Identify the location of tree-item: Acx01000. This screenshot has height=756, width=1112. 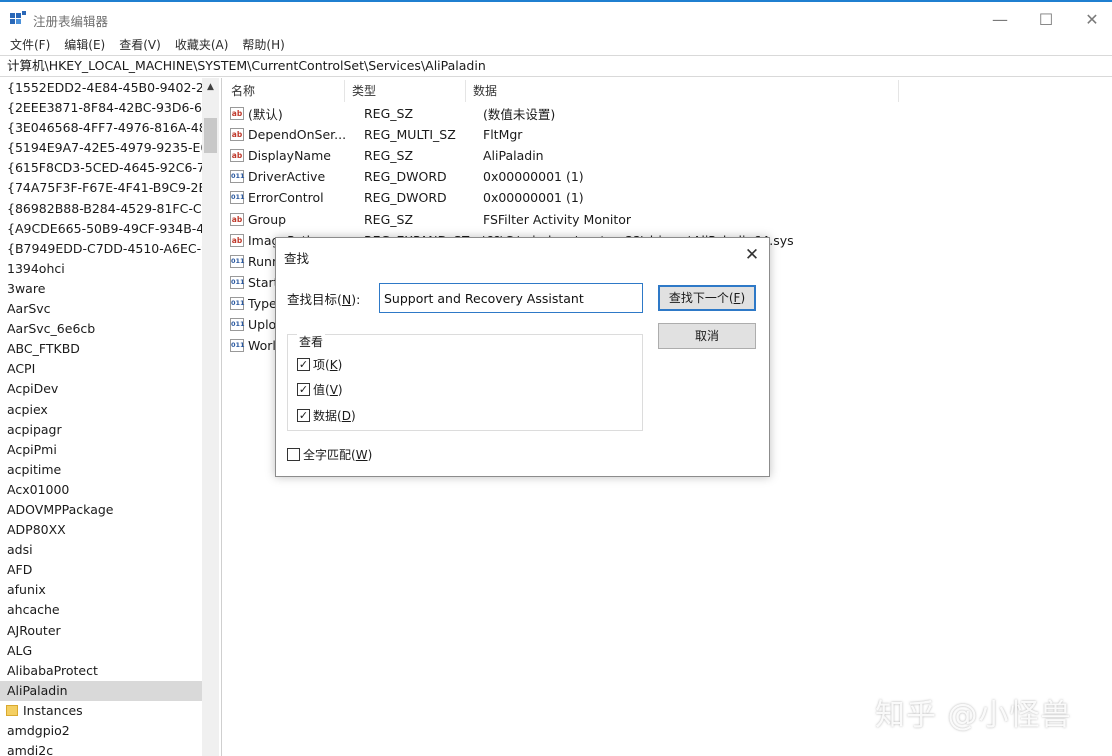
(101, 490).